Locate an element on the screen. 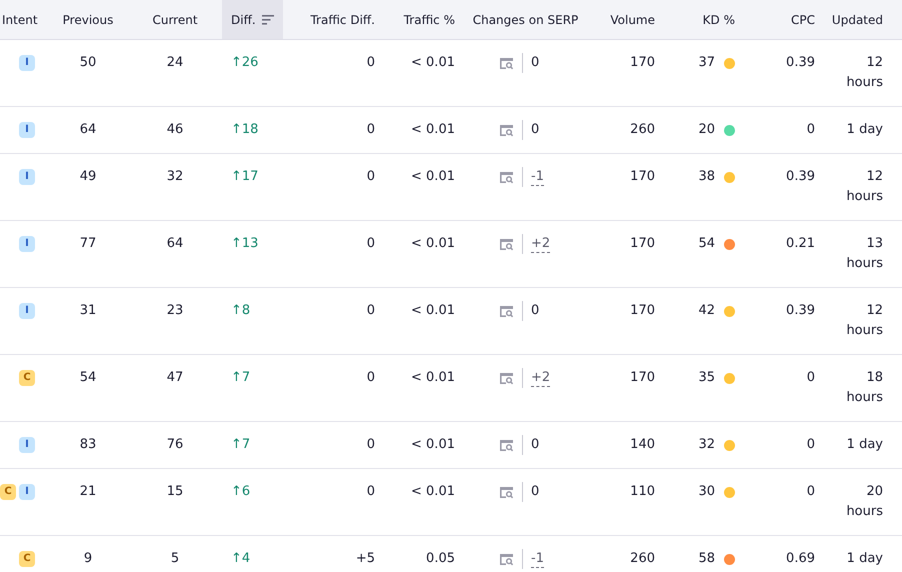  table-cell-text: 18 hours is located at coordinates (864, 388).